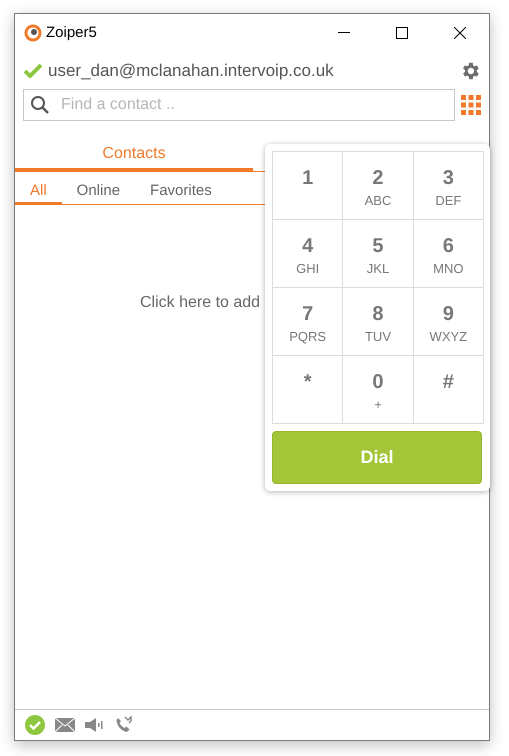 The image size is (509, 756). Describe the element at coordinates (308, 390) in the screenshot. I see `dialpad-key: *` at that location.